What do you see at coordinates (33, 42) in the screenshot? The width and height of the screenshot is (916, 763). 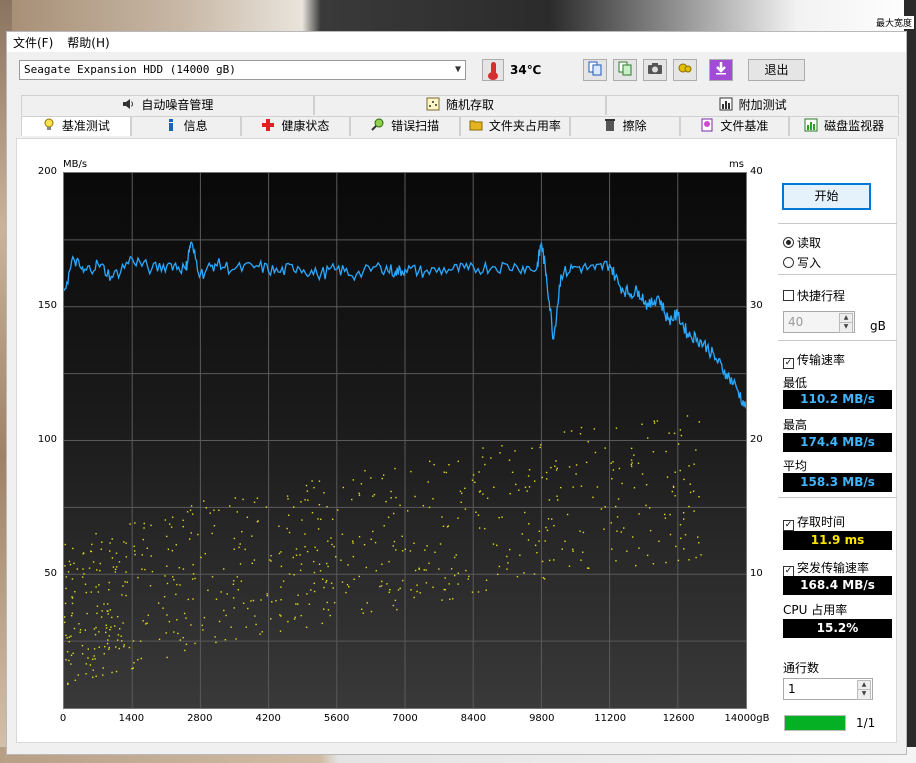 I see `menu-file: 文件(F)` at bounding box center [33, 42].